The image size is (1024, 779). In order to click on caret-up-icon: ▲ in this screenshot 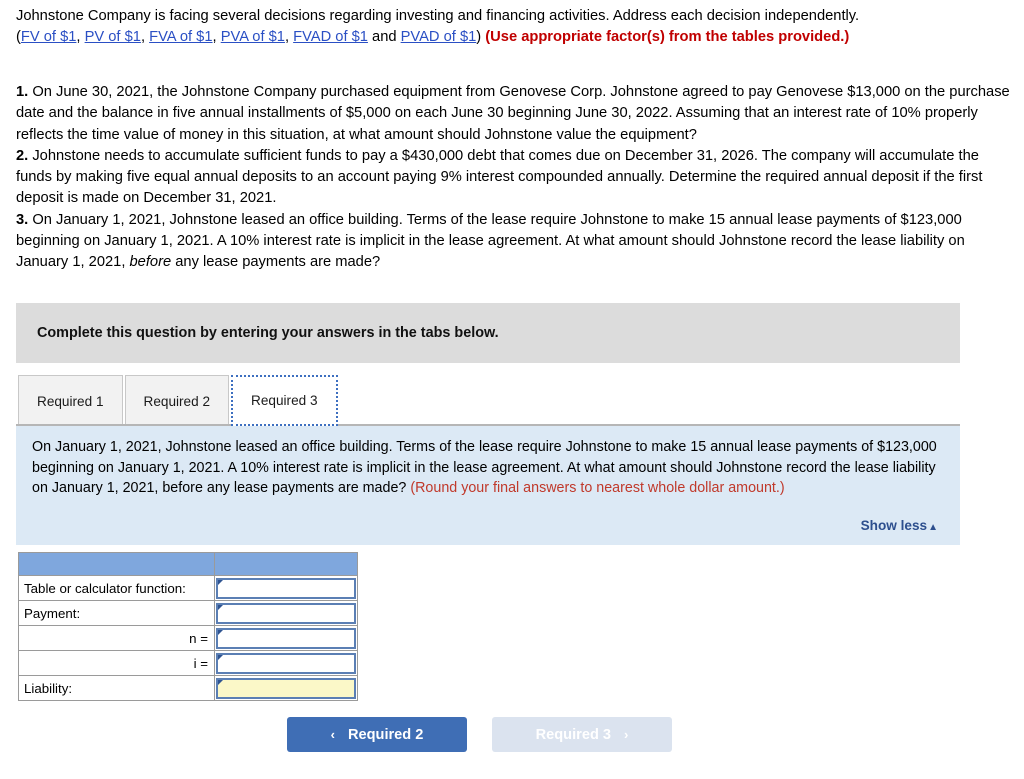, I will do `click(933, 527)`.